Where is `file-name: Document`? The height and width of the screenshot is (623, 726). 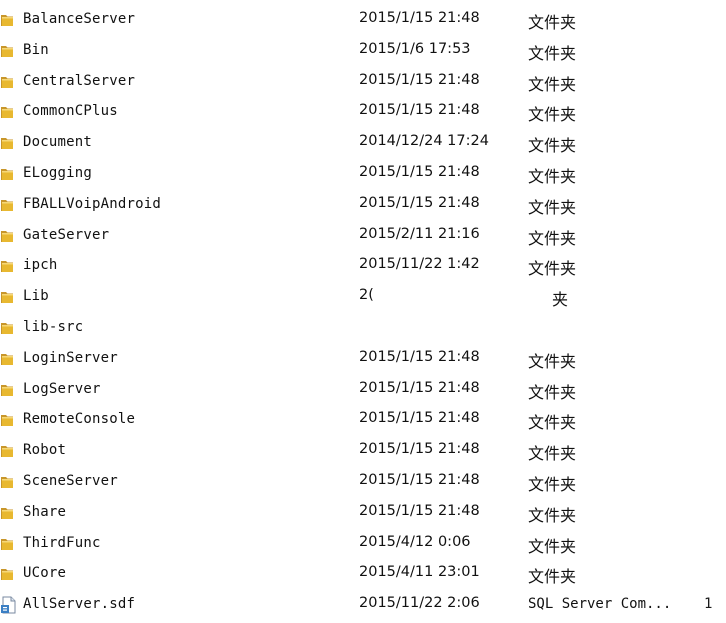 file-name: Document is located at coordinates (58, 142).